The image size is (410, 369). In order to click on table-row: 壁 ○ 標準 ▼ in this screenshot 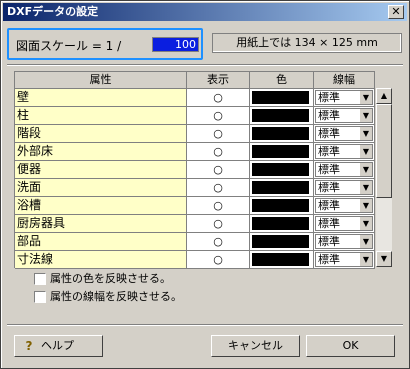, I will do `click(195, 98)`.